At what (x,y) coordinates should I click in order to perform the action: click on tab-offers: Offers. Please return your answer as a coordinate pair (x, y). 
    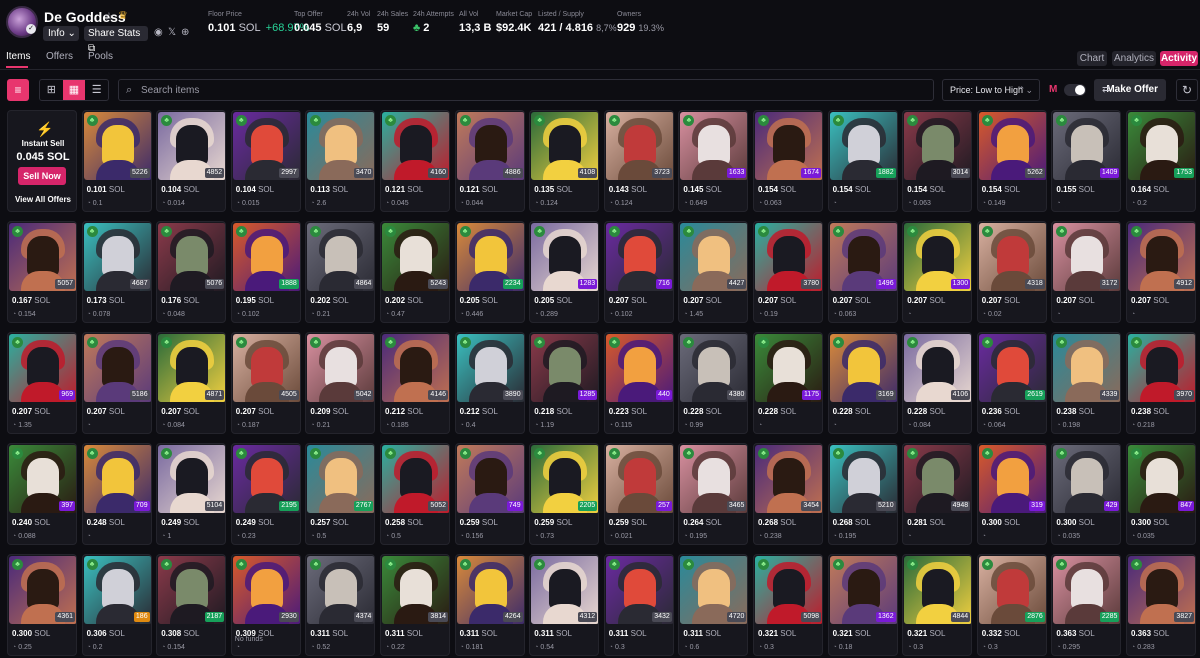
    Looking at the image, I should click on (59, 56).